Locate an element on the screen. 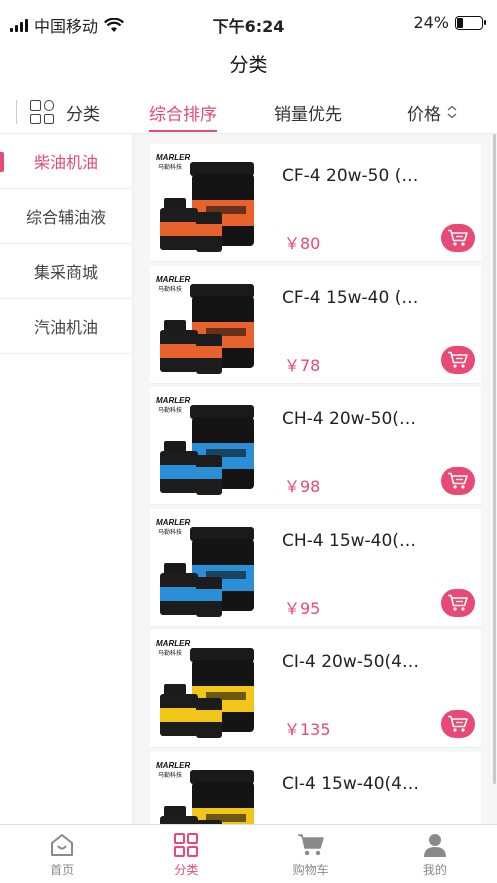 The image size is (497, 883). sidebar-item-auxiliary-fluids: 综合辅油液 is located at coordinates (66, 216).